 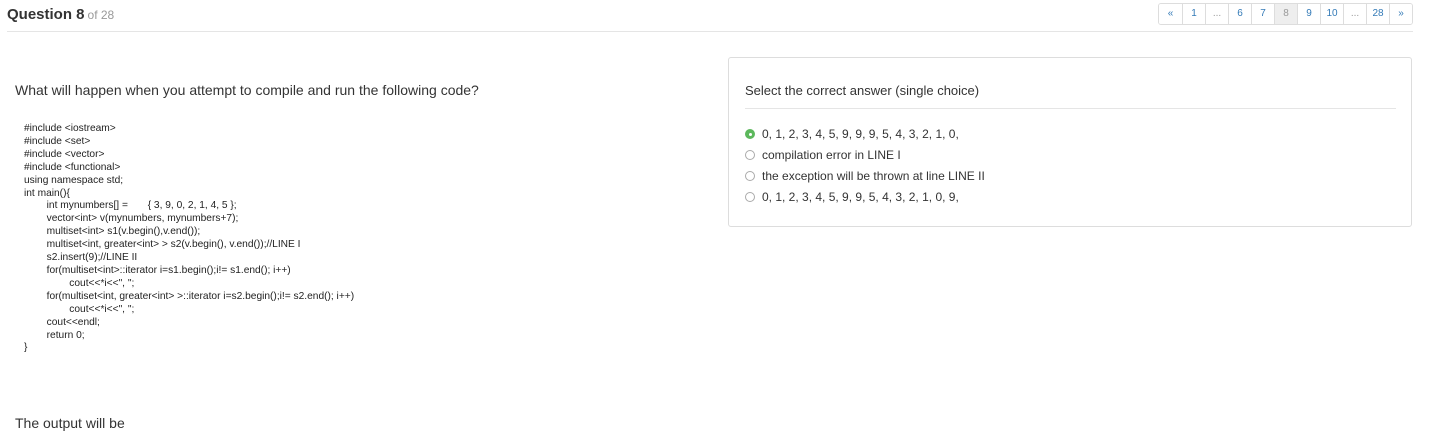 What do you see at coordinates (101, 15) in the screenshot?
I see `question-count: of 28` at bounding box center [101, 15].